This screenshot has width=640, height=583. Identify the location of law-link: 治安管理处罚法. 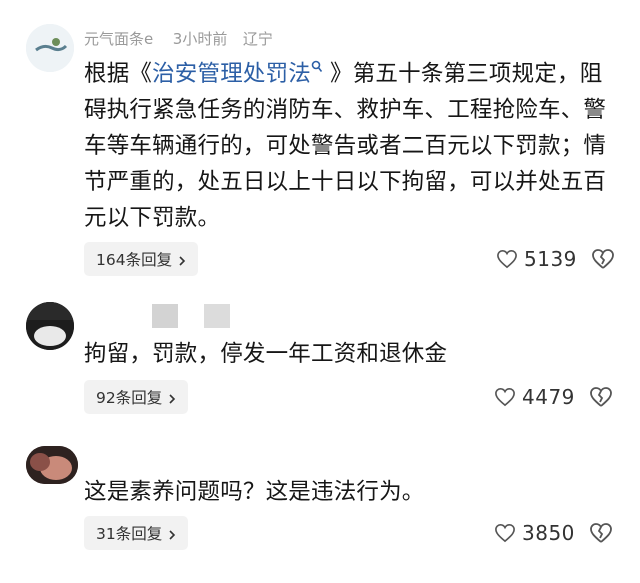
(231, 74).